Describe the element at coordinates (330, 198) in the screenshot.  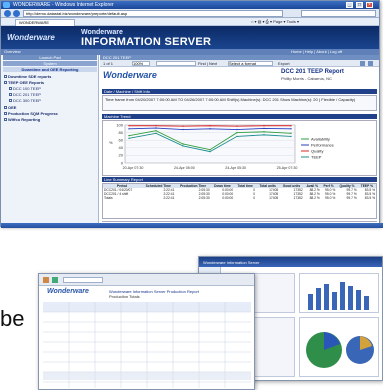
I see `table-cell: 95.0 %` at that location.